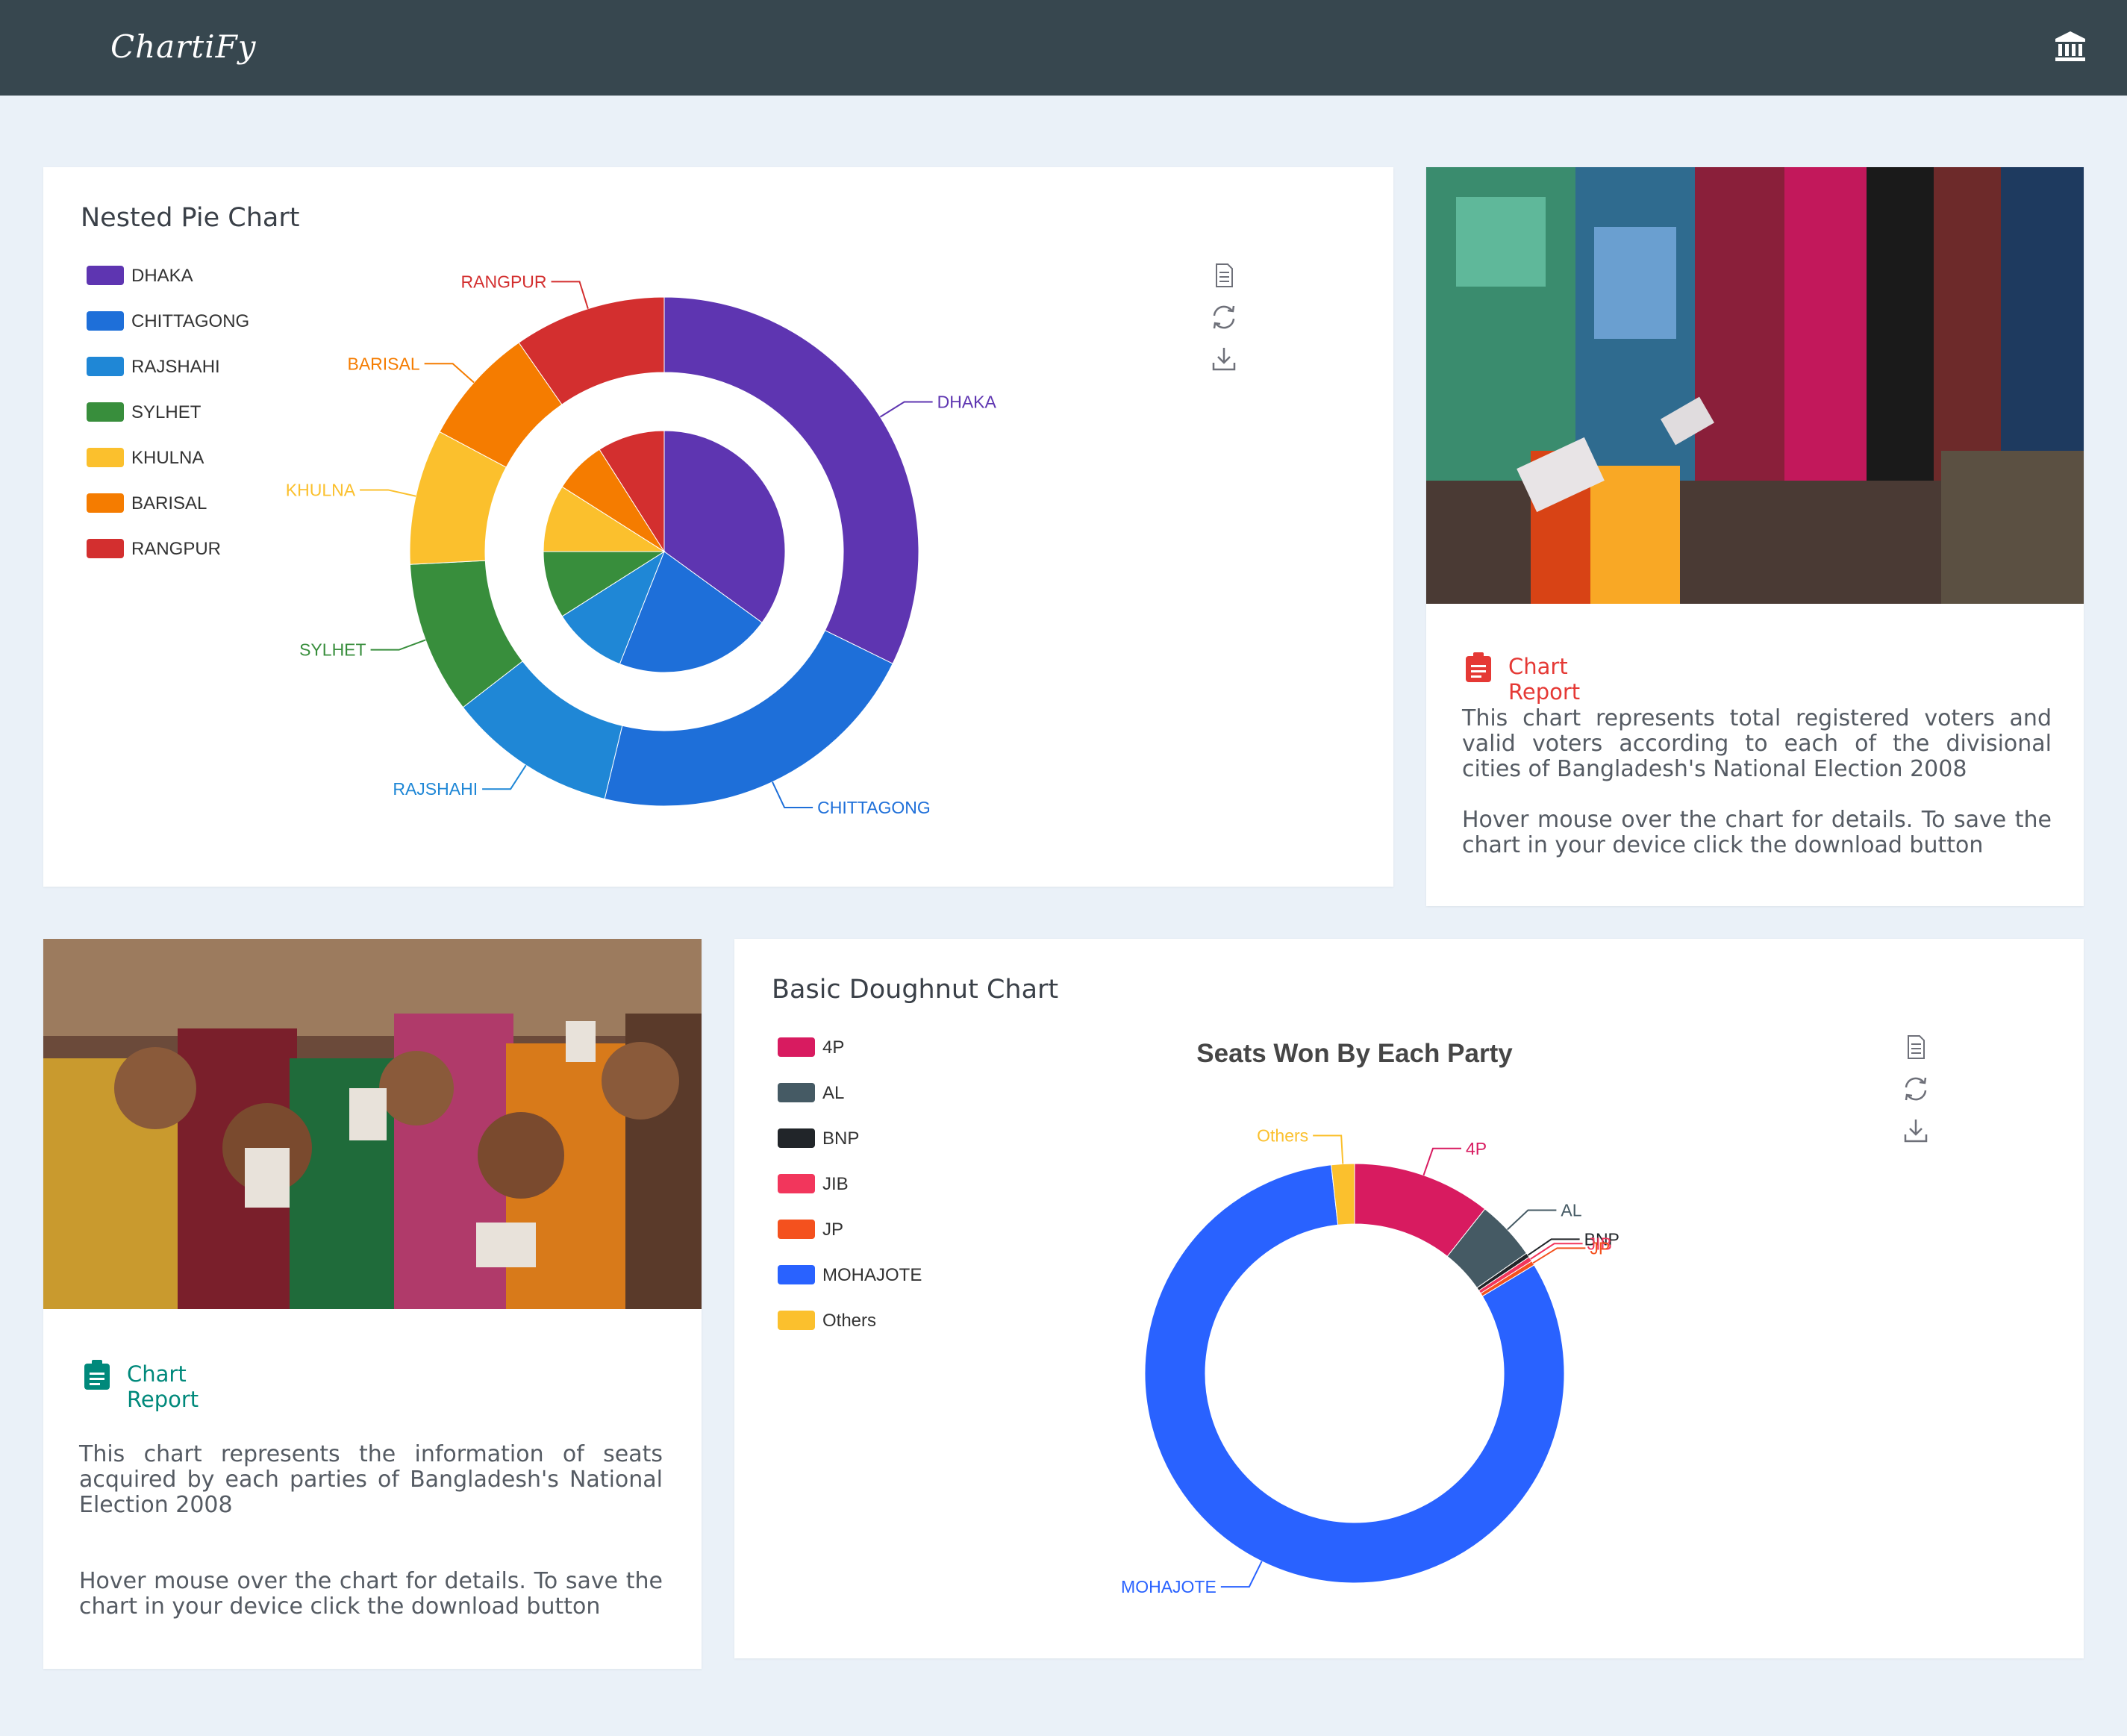  What do you see at coordinates (1532, 1220) in the screenshot?
I see `doughnut-label-line-al` at bounding box center [1532, 1220].